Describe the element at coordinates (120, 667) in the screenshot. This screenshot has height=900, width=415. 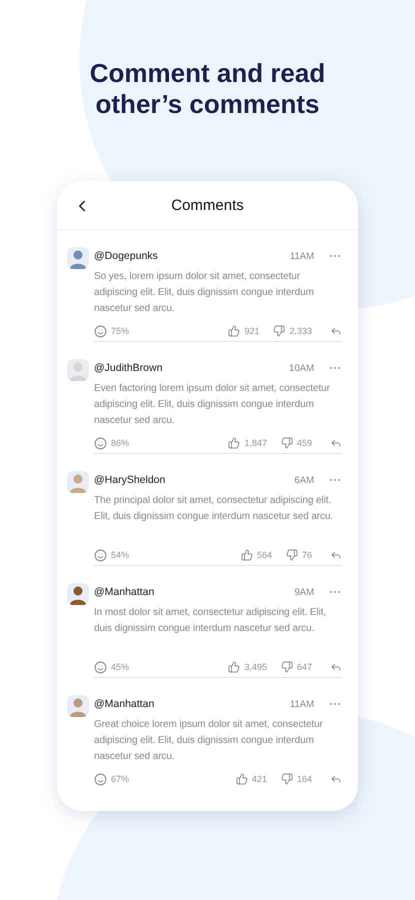
I see `score: 45%` at that location.